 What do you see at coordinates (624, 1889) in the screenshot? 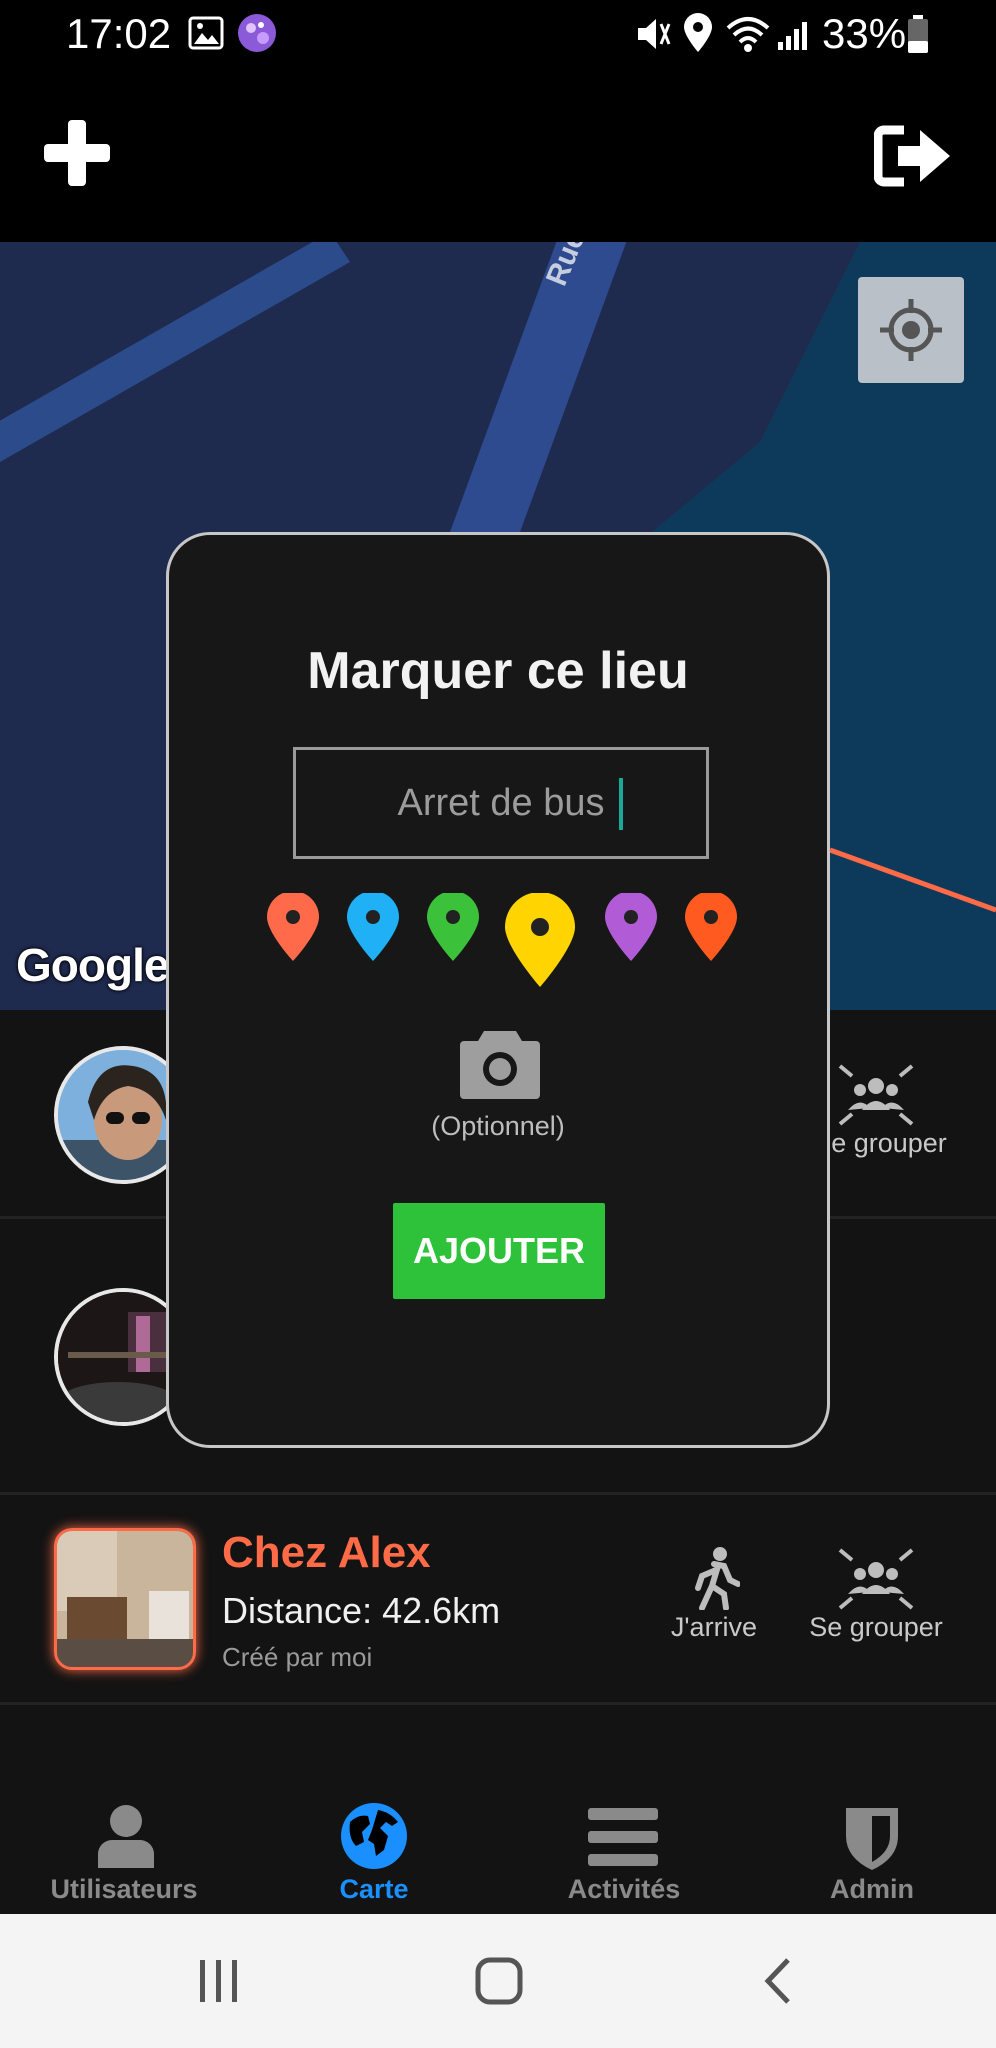
I see `nav-label-activities: Activités` at bounding box center [624, 1889].